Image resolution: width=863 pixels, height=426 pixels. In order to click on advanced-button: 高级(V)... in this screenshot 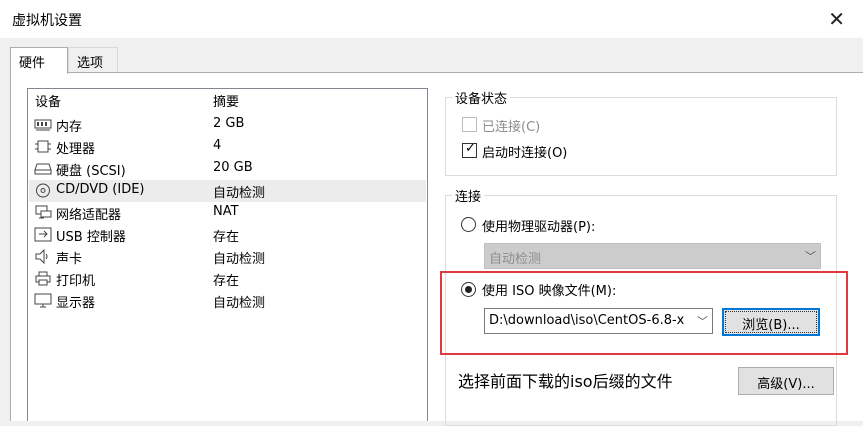, I will do `click(786, 381)`.